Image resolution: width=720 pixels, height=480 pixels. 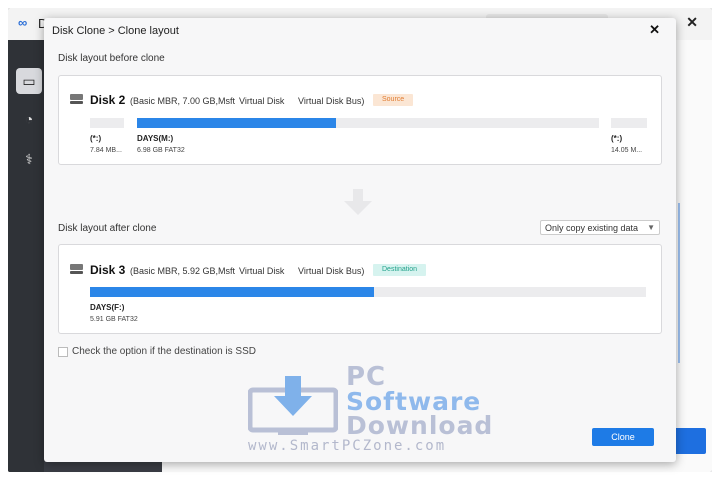 I want to click on partition-detail: 6.98 GB FAT32, so click(x=161, y=150).